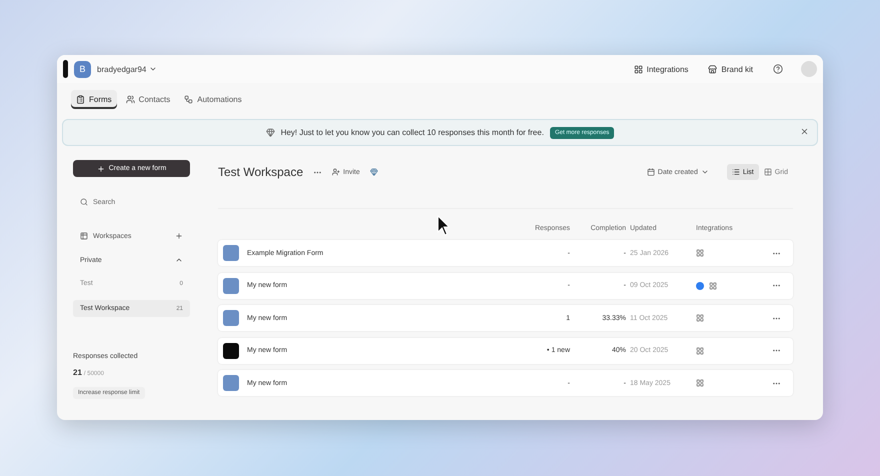 This screenshot has width=880, height=476. What do you see at coordinates (82, 69) in the screenshot?
I see `account-avatar: B` at bounding box center [82, 69].